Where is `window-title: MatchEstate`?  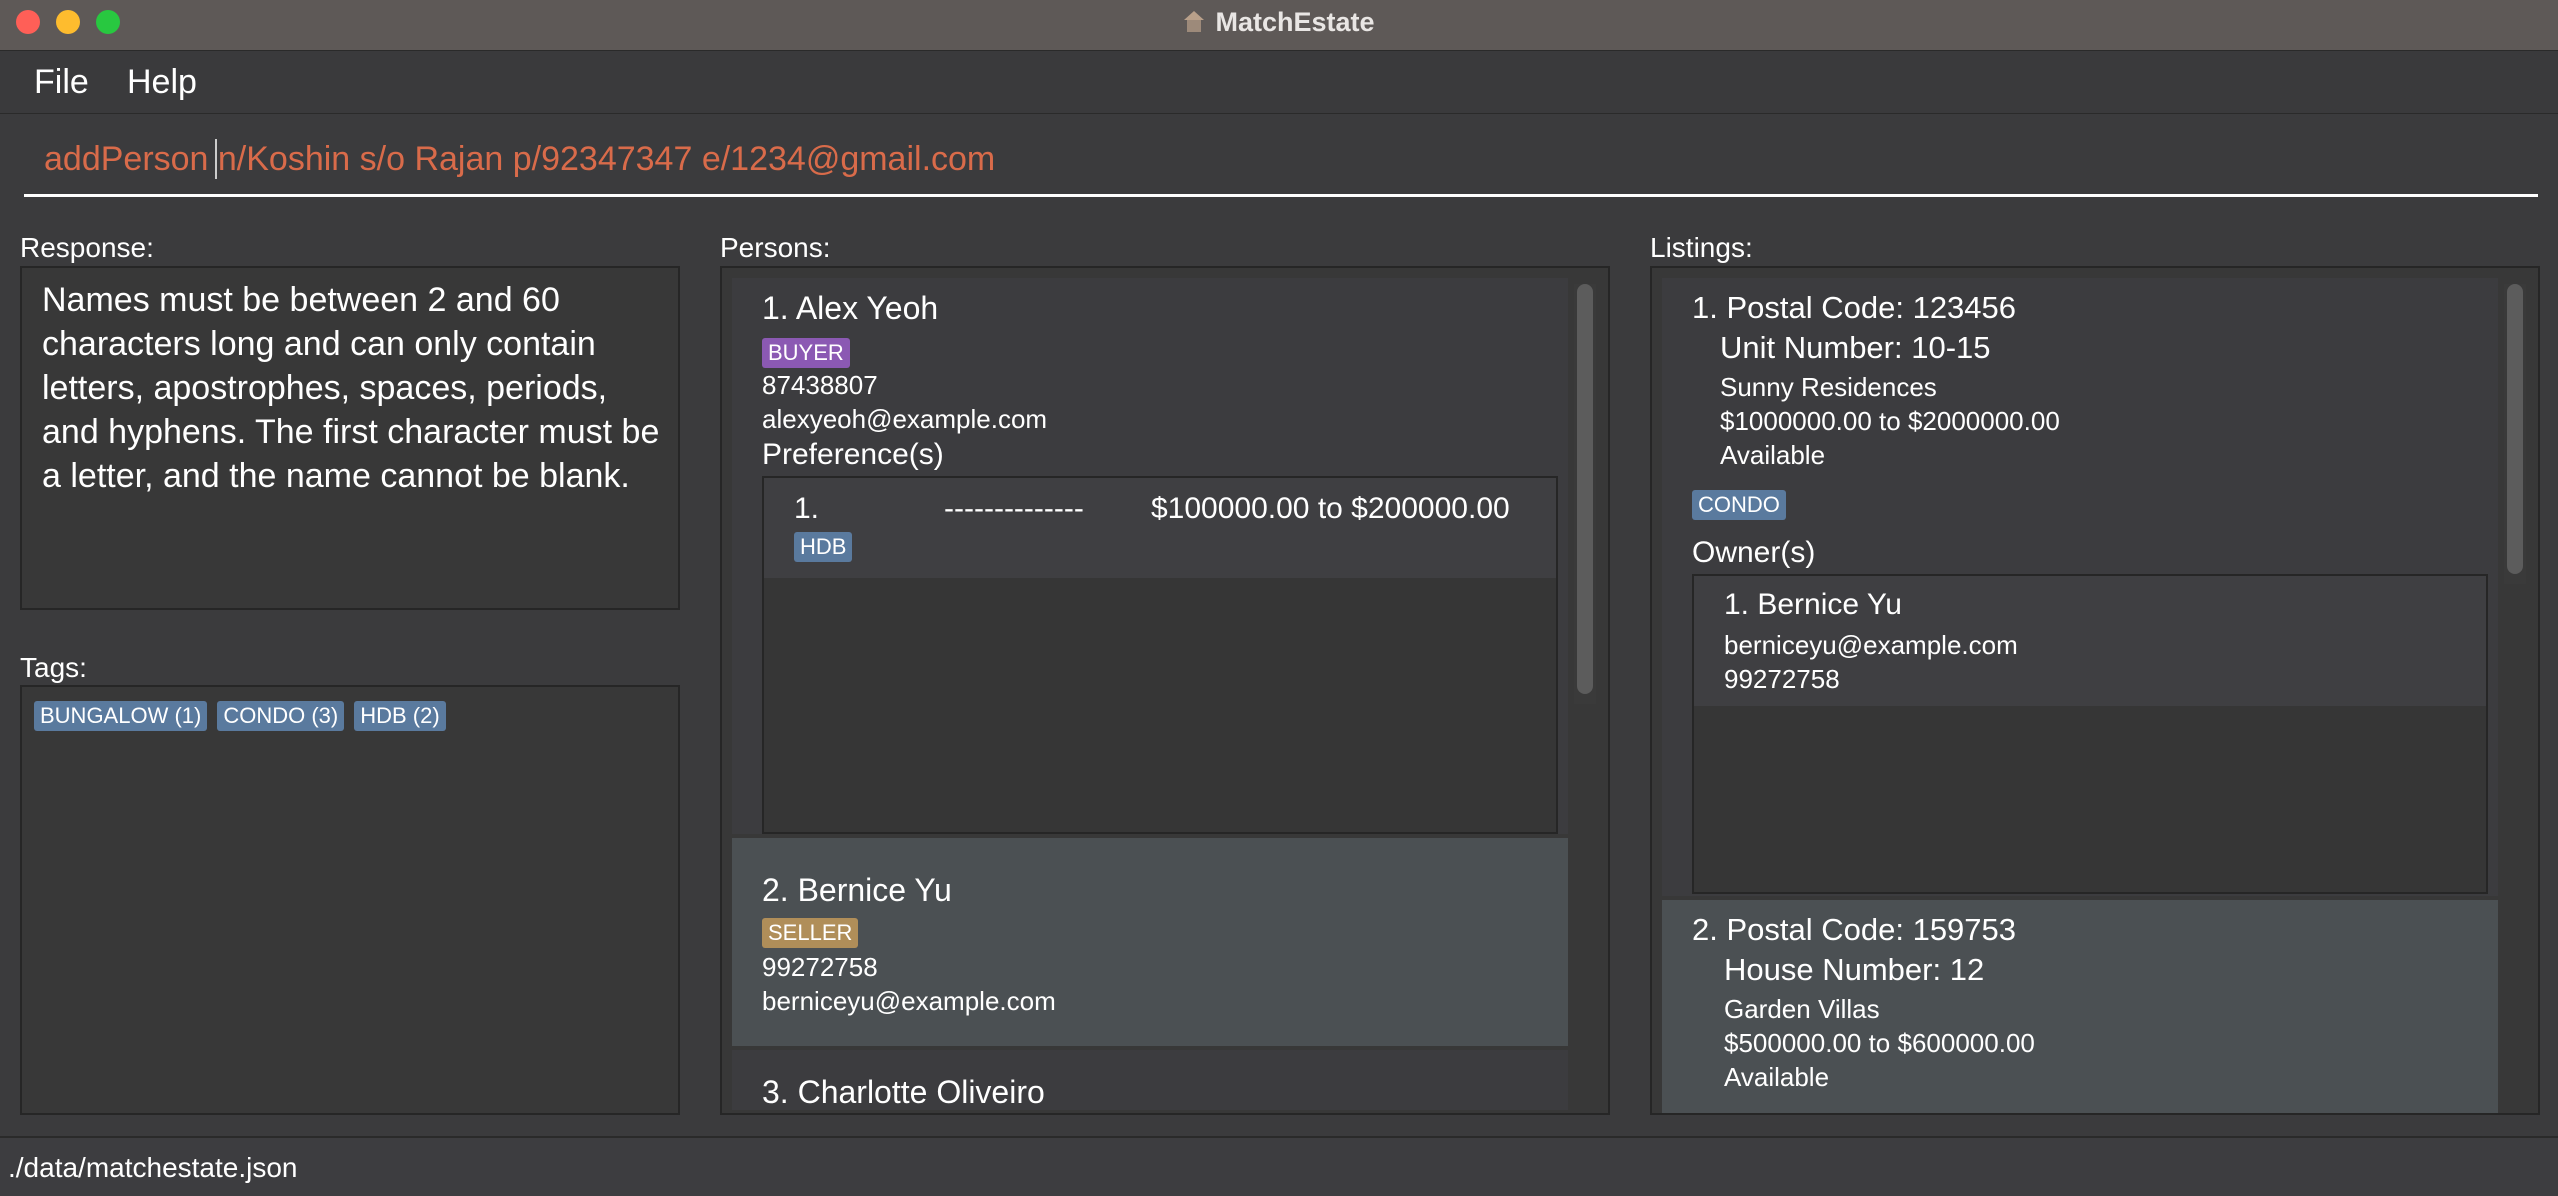
window-title: MatchEstate is located at coordinates (1295, 21).